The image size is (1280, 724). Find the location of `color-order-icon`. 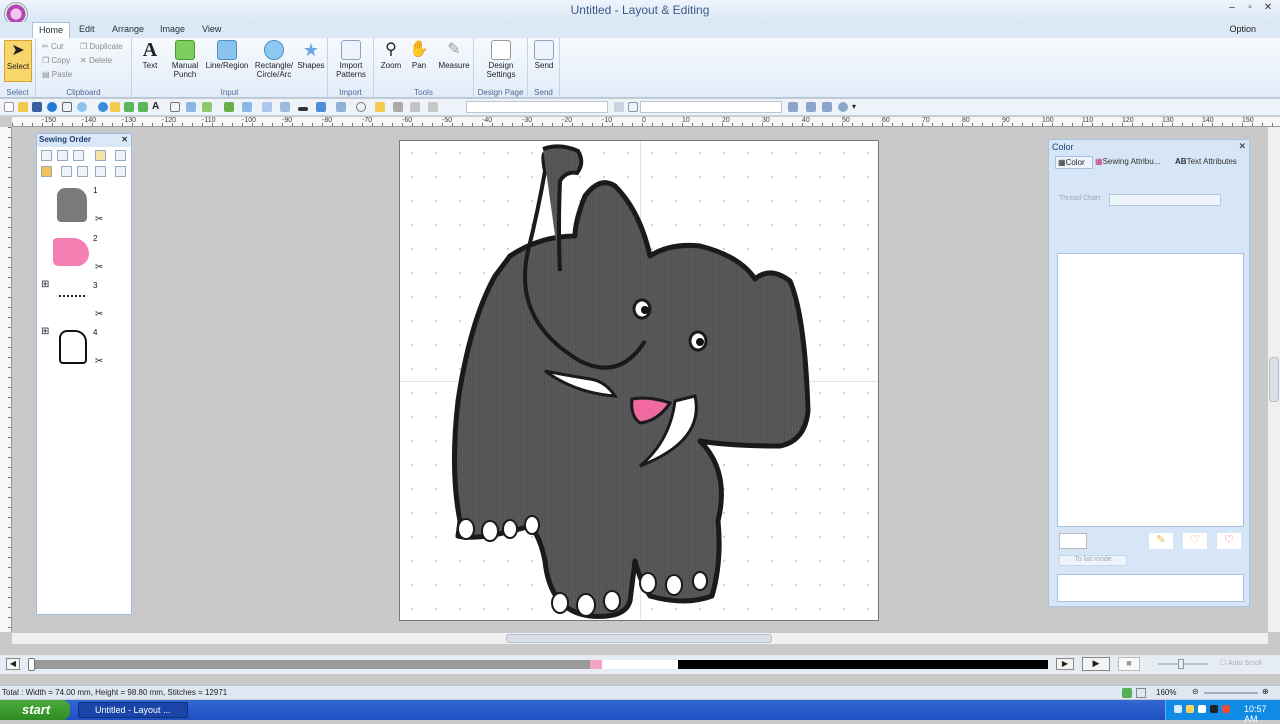

color-order-icon is located at coordinates (46, 171).